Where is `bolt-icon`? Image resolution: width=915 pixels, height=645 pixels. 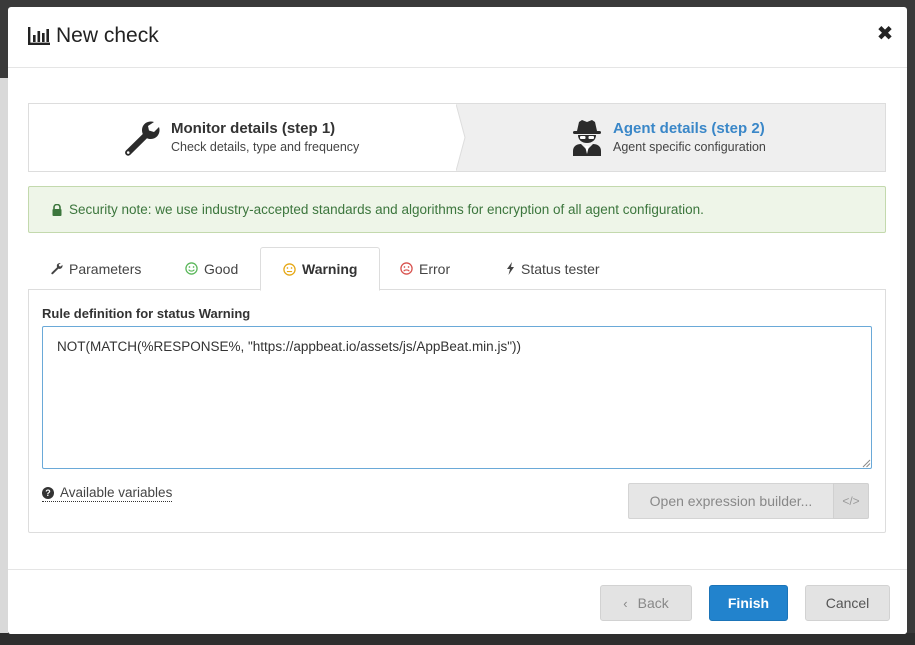 bolt-icon is located at coordinates (510, 268).